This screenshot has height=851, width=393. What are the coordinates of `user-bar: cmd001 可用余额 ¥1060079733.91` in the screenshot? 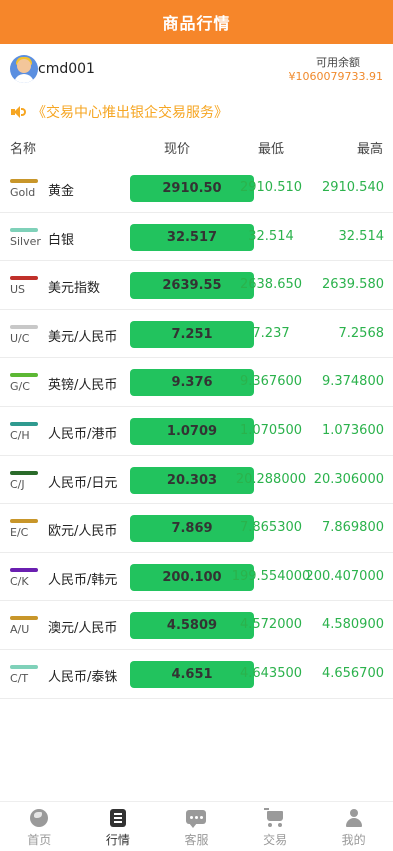 It's located at (196, 69).